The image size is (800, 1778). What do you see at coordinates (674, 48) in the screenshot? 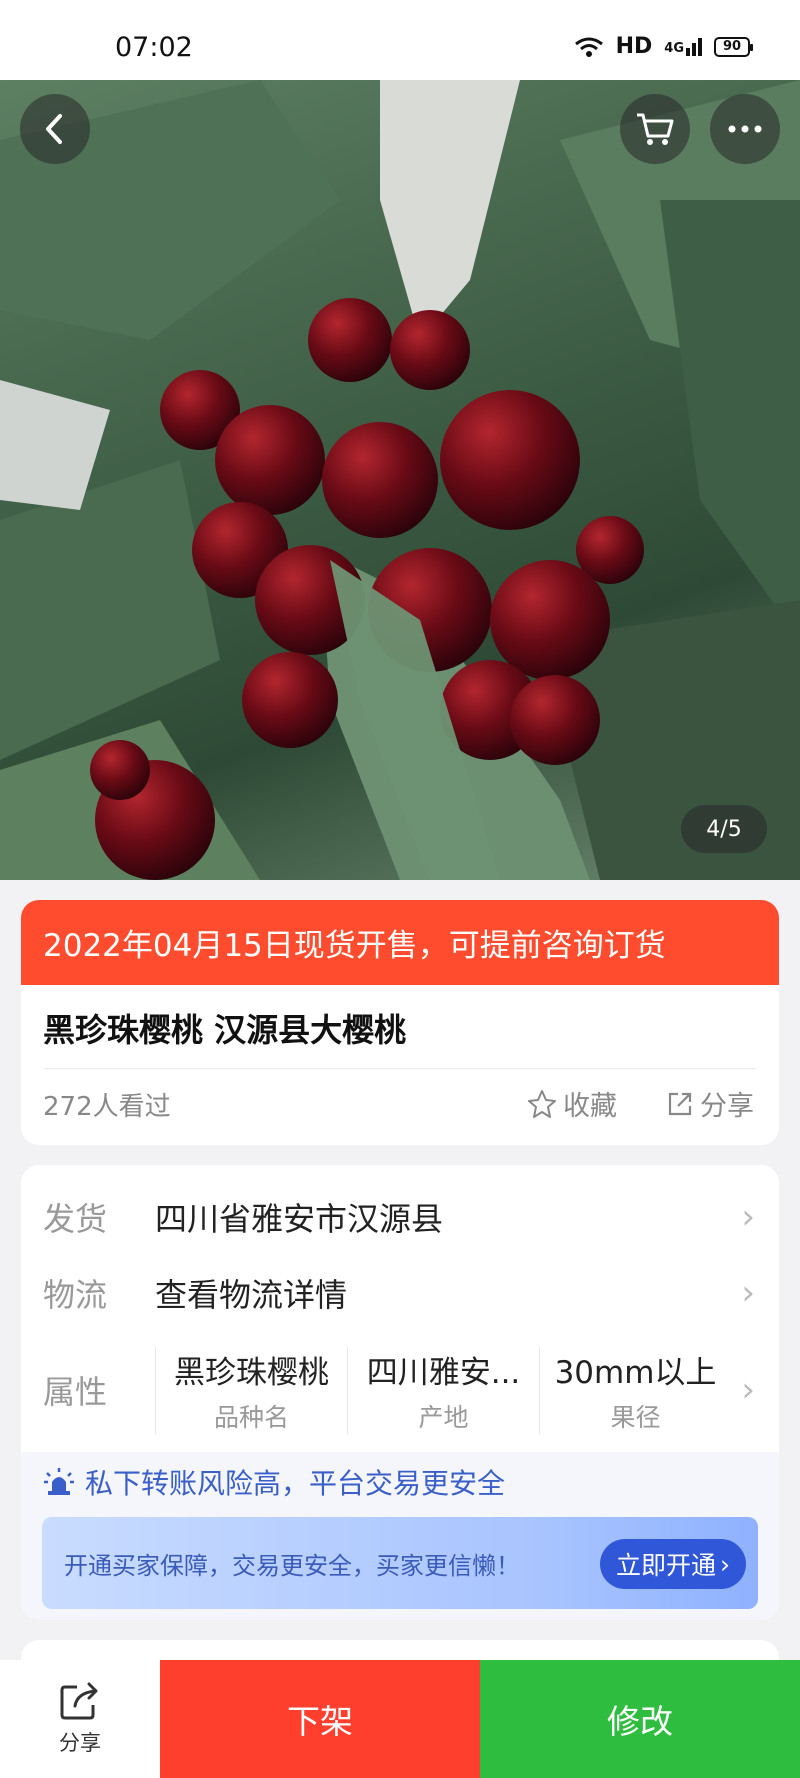
I see `signal-type: 4G` at bounding box center [674, 48].